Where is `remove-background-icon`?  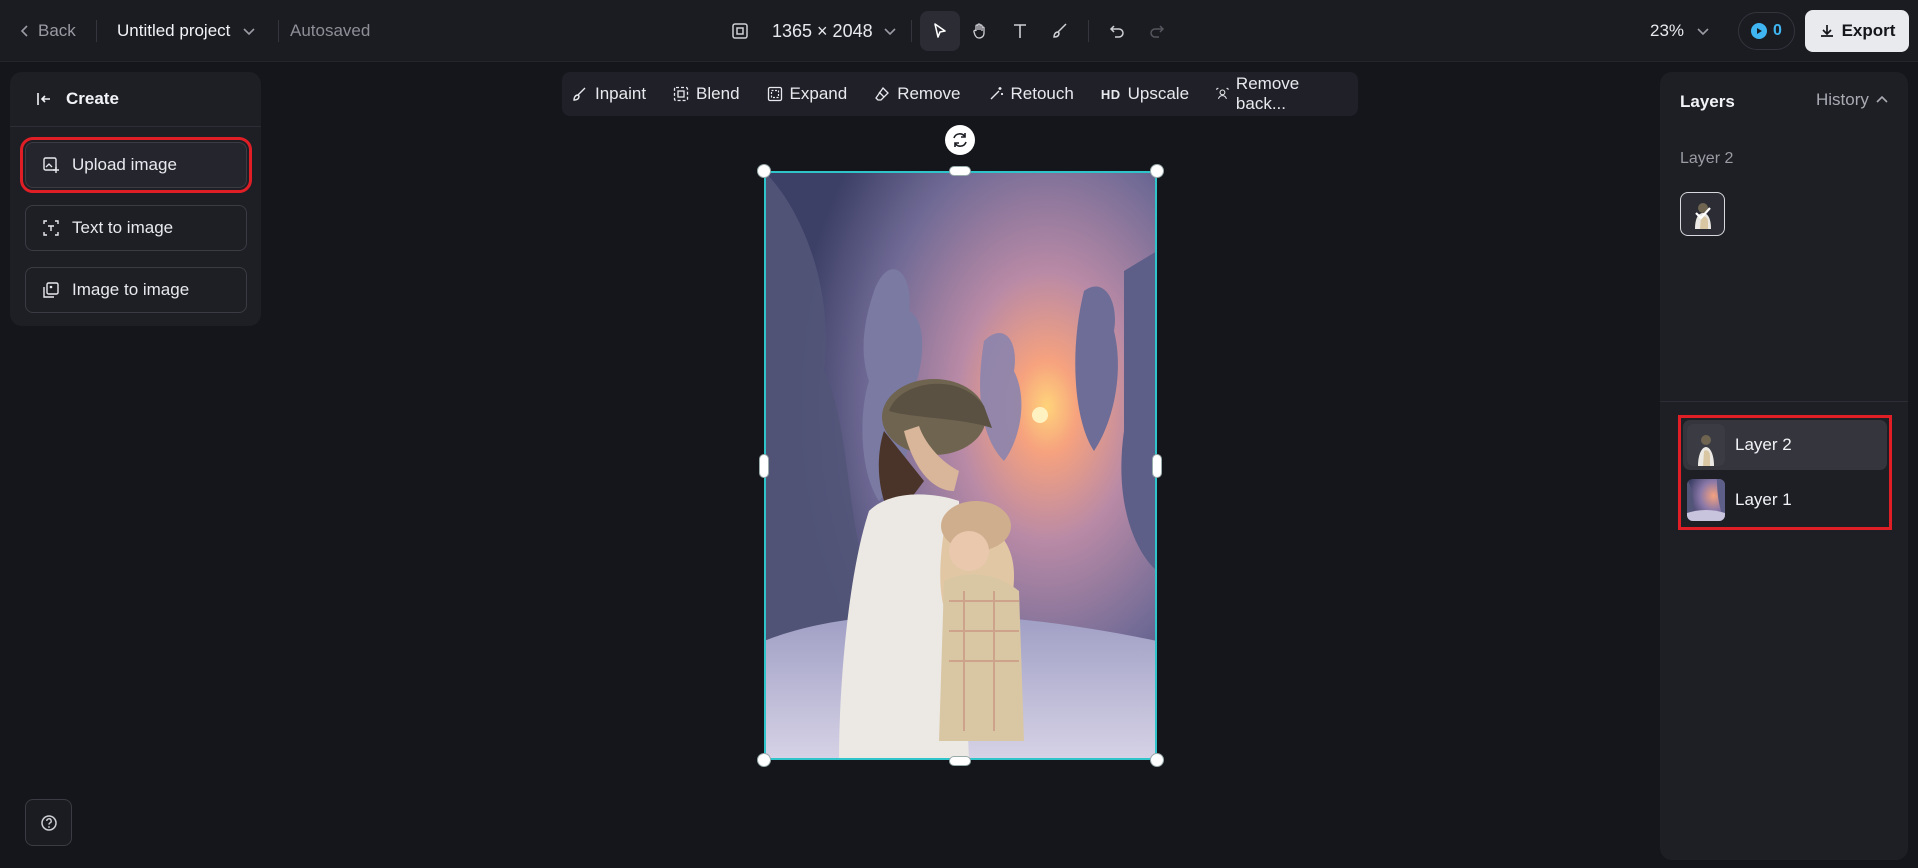
remove-background-icon is located at coordinates (1222, 93).